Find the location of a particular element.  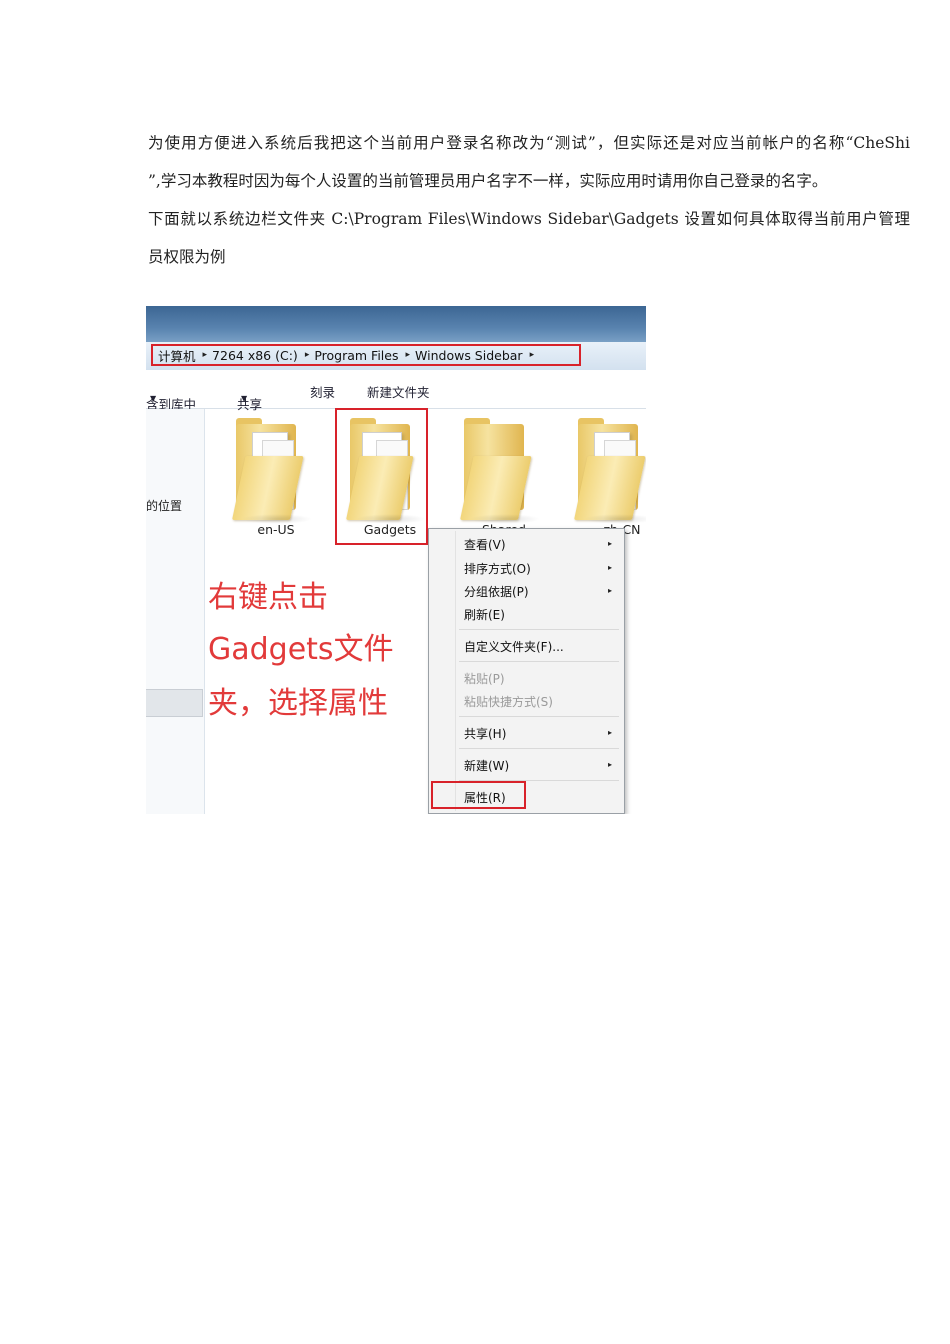

gadgets-highlight-box is located at coordinates (381, 476).